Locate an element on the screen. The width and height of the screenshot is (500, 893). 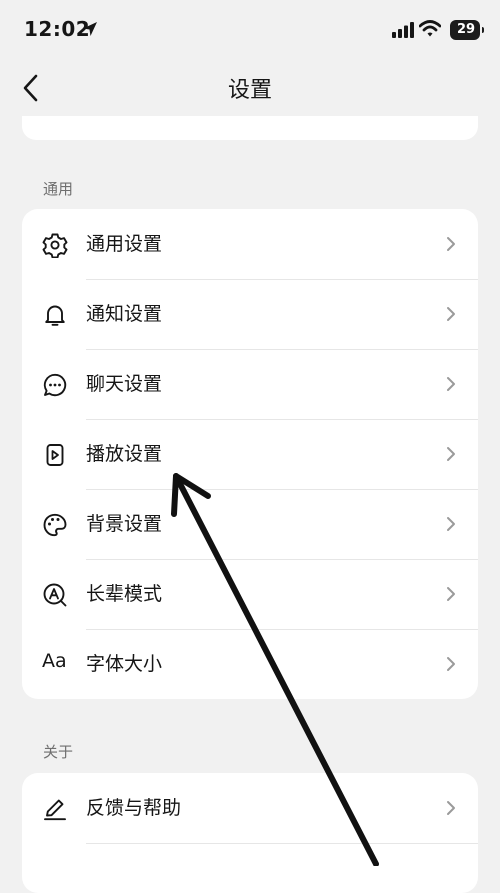
section-label-general: 通用 is located at coordinates (58, 189).